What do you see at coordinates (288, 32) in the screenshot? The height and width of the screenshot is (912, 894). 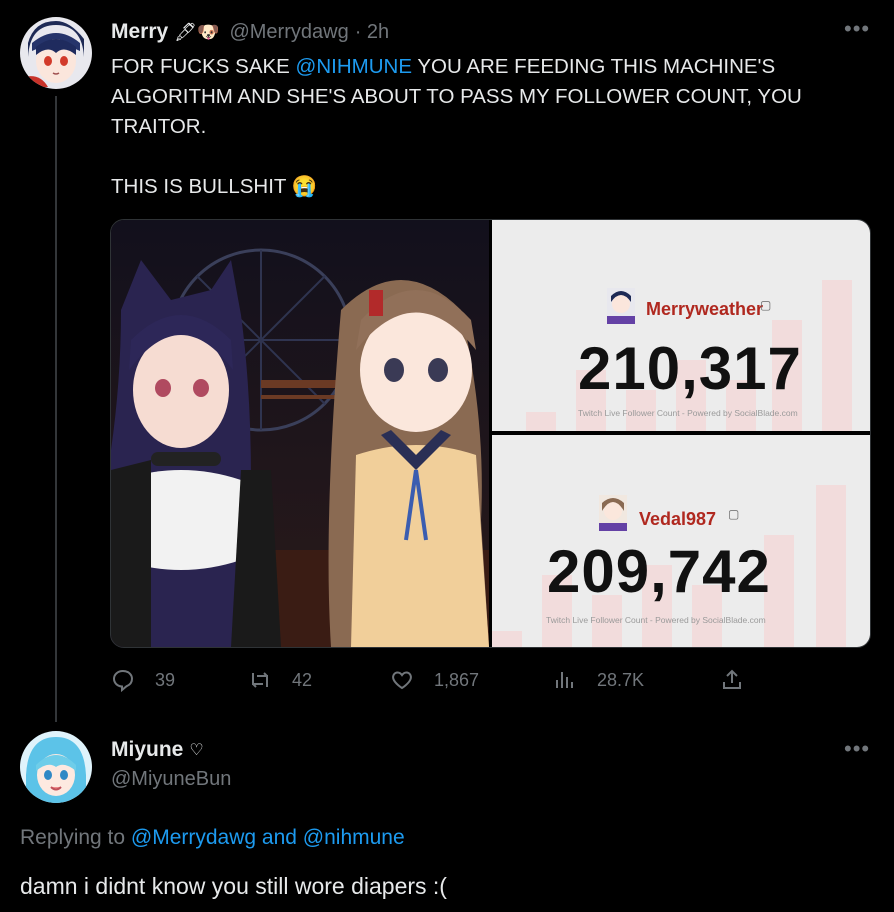 I see `handle: @Merrydawg` at bounding box center [288, 32].